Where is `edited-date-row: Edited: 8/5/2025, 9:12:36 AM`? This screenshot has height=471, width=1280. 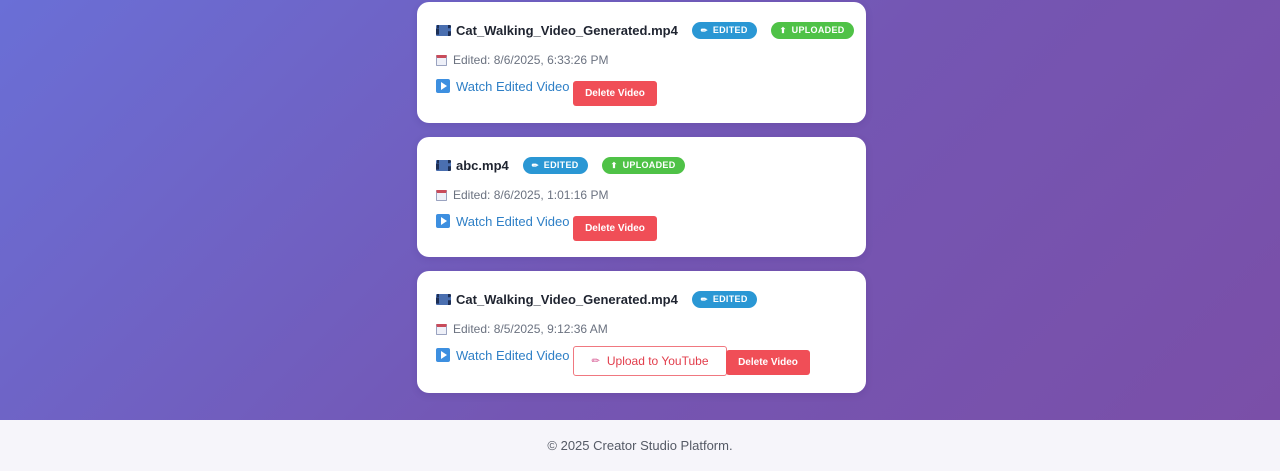
edited-date-row: Edited: 8/5/2025, 9:12:36 AM is located at coordinates (522, 329).